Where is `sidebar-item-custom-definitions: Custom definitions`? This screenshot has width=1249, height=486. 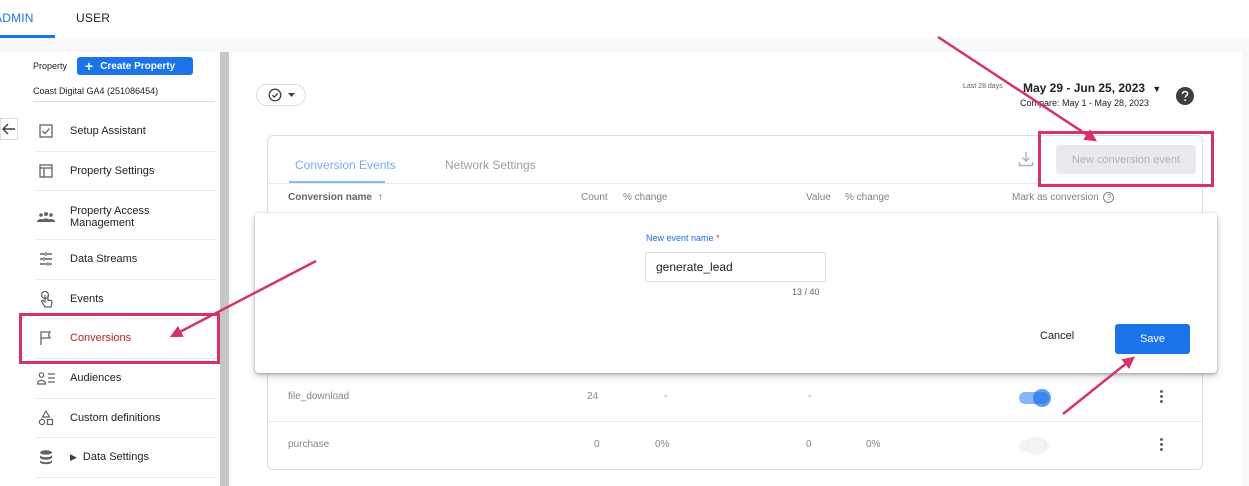 sidebar-item-custom-definitions: Custom definitions is located at coordinates (126, 418).